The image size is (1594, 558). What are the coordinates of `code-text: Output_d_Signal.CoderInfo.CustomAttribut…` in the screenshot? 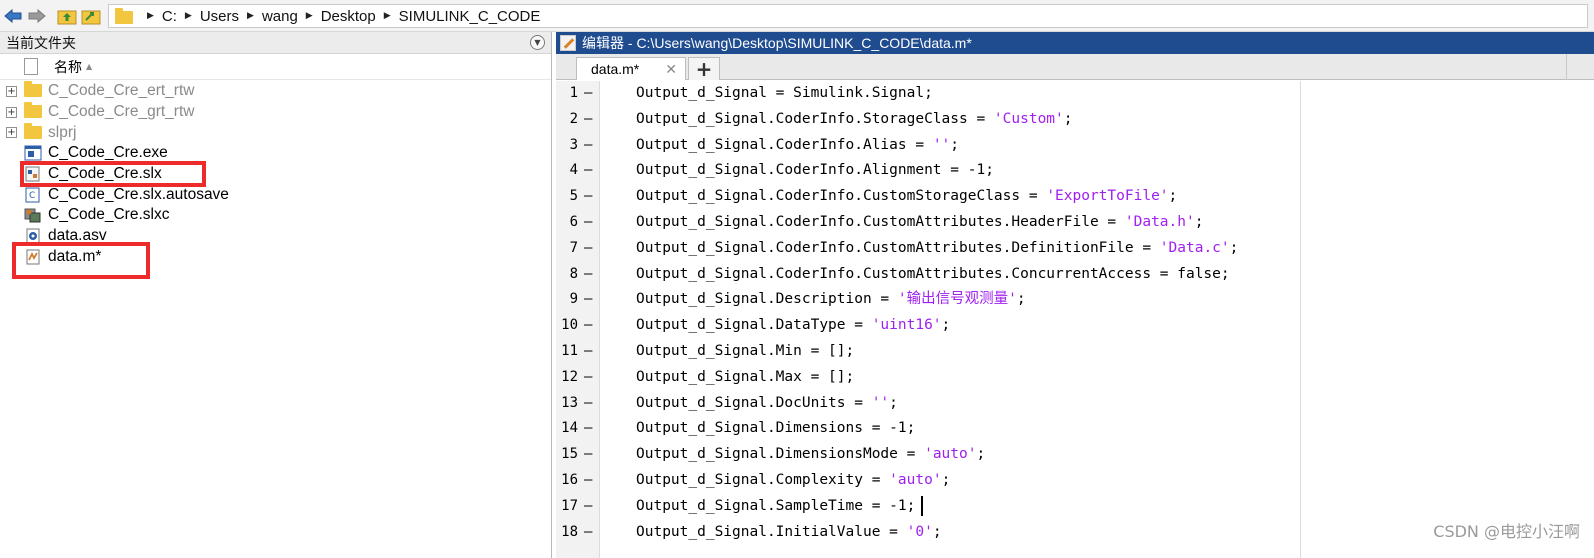 It's located at (919, 223).